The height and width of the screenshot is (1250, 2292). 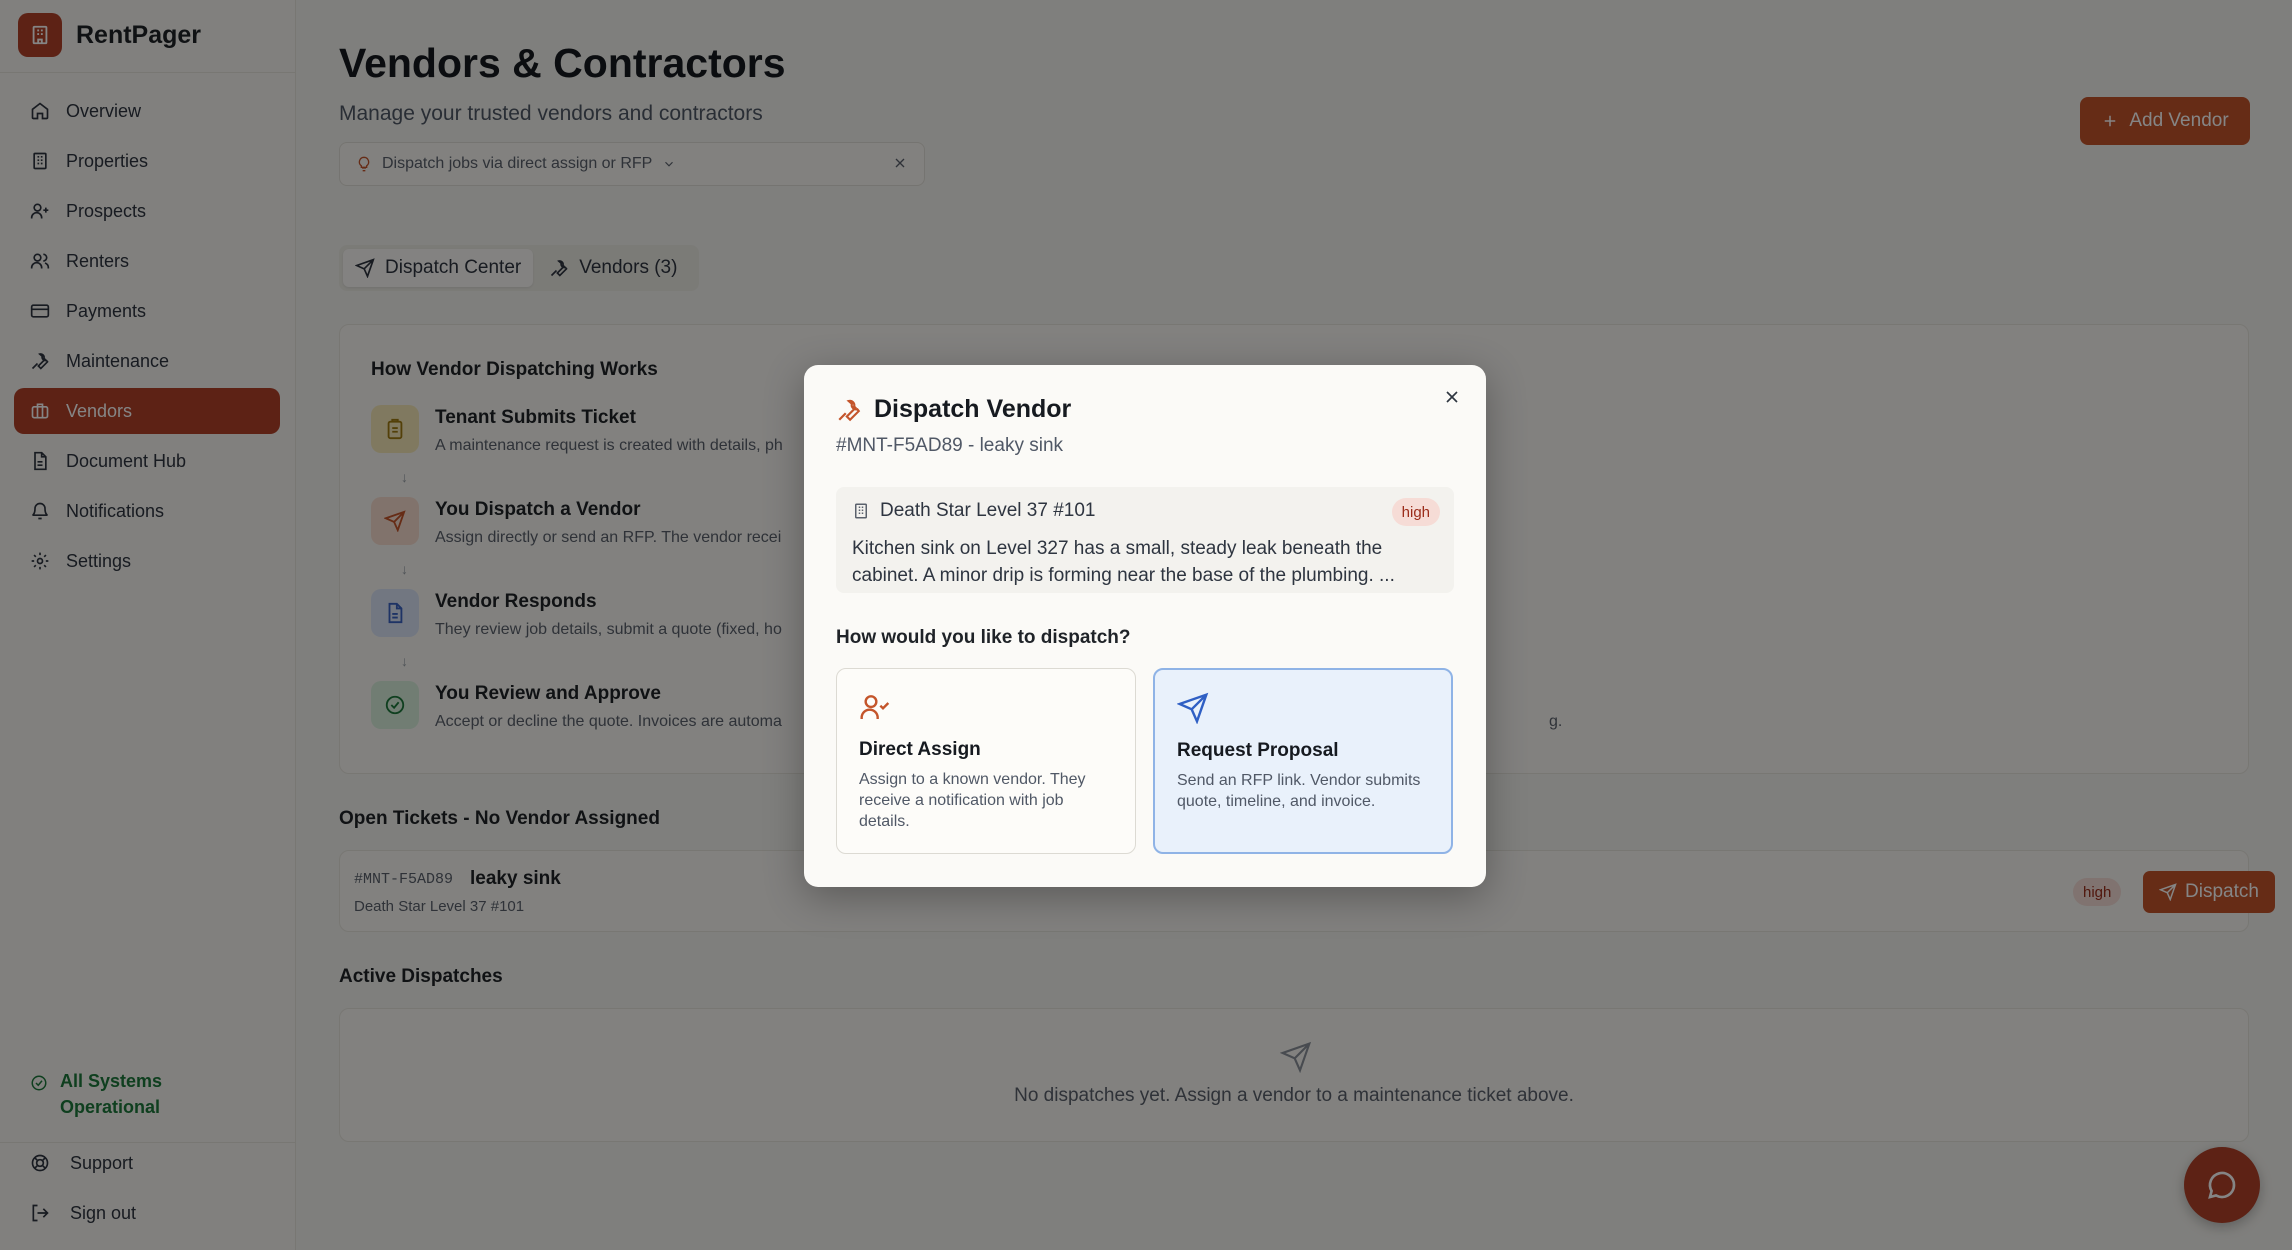 What do you see at coordinates (983, 637) in the screenshot?
I see `dispatch-question: How would you like to dispatch?` at bounding box center [983, 637].